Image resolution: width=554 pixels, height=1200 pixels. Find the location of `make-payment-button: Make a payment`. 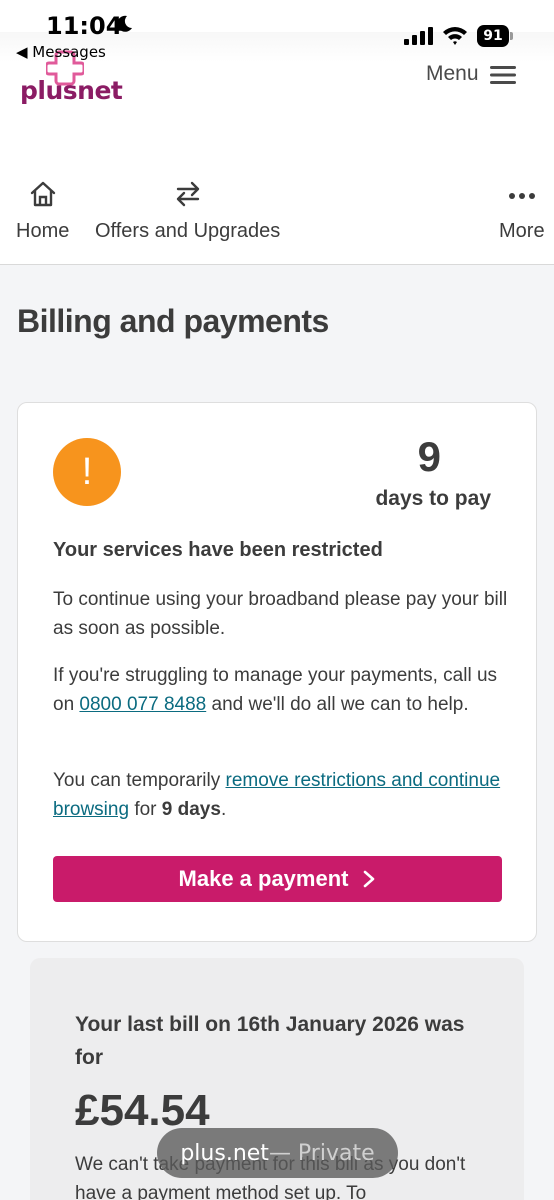

make-payment-button: Make a payment is located at coordinates (277, 879).